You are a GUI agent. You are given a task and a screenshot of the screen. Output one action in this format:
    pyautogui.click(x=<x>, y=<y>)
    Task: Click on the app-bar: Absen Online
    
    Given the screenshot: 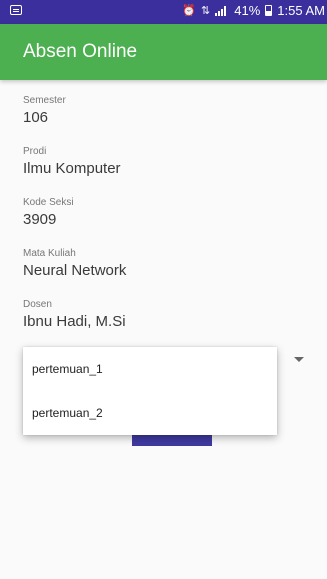 What is the action you would take?
    pyautogui.click(x=163, y=52)
    